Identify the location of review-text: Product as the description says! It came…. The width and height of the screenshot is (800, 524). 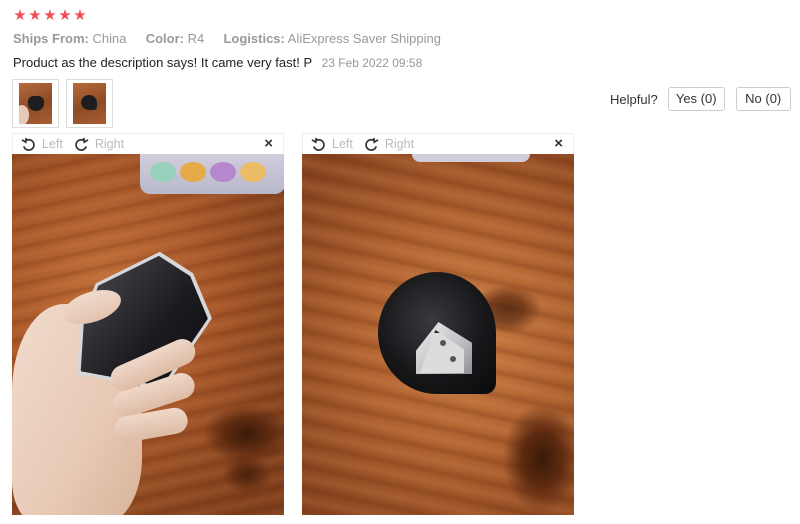
(162, 62).